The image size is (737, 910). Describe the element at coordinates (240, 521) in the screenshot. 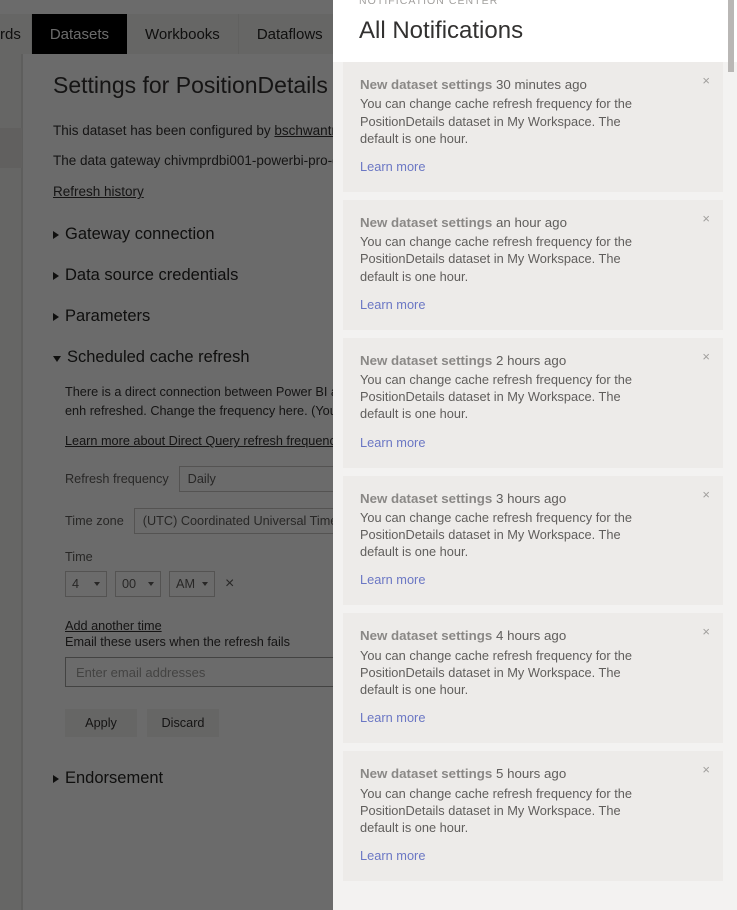

I see `time-zone-value: (UTC) Coordinated Universal Time` at that location.